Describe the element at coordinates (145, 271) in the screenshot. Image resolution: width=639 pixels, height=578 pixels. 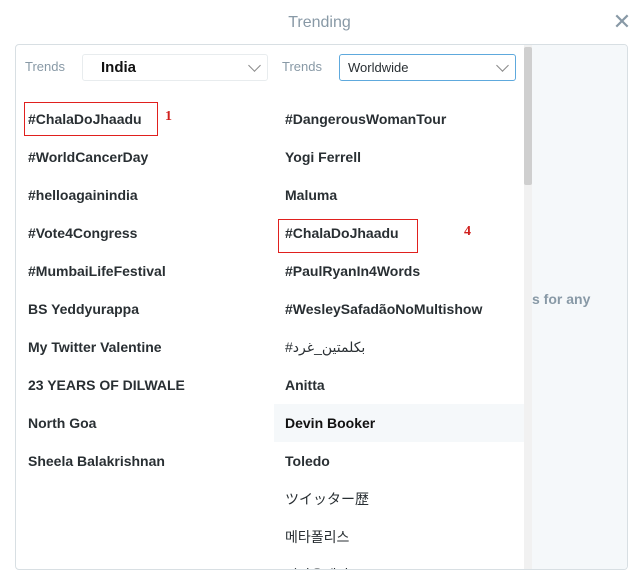
I see `trend-item: #MumbaiLifeFestival` at that location.